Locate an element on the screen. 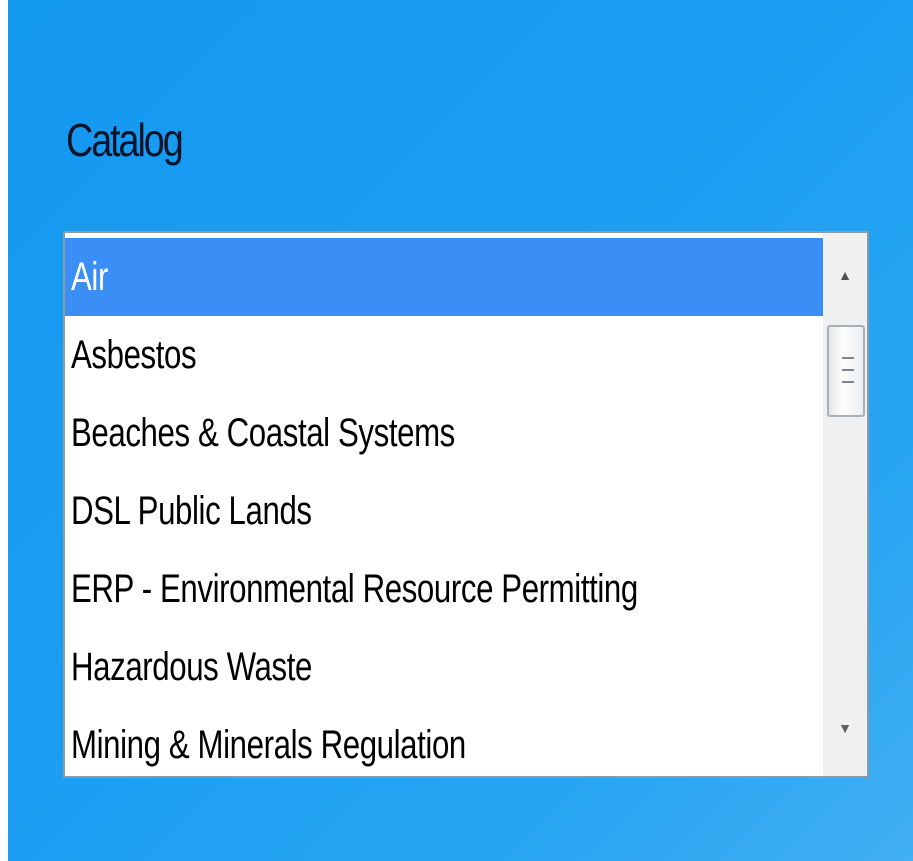 The height and width of the screenshot is (861, 913). catalog-title: Catalog is located at coordinates (125, 140).